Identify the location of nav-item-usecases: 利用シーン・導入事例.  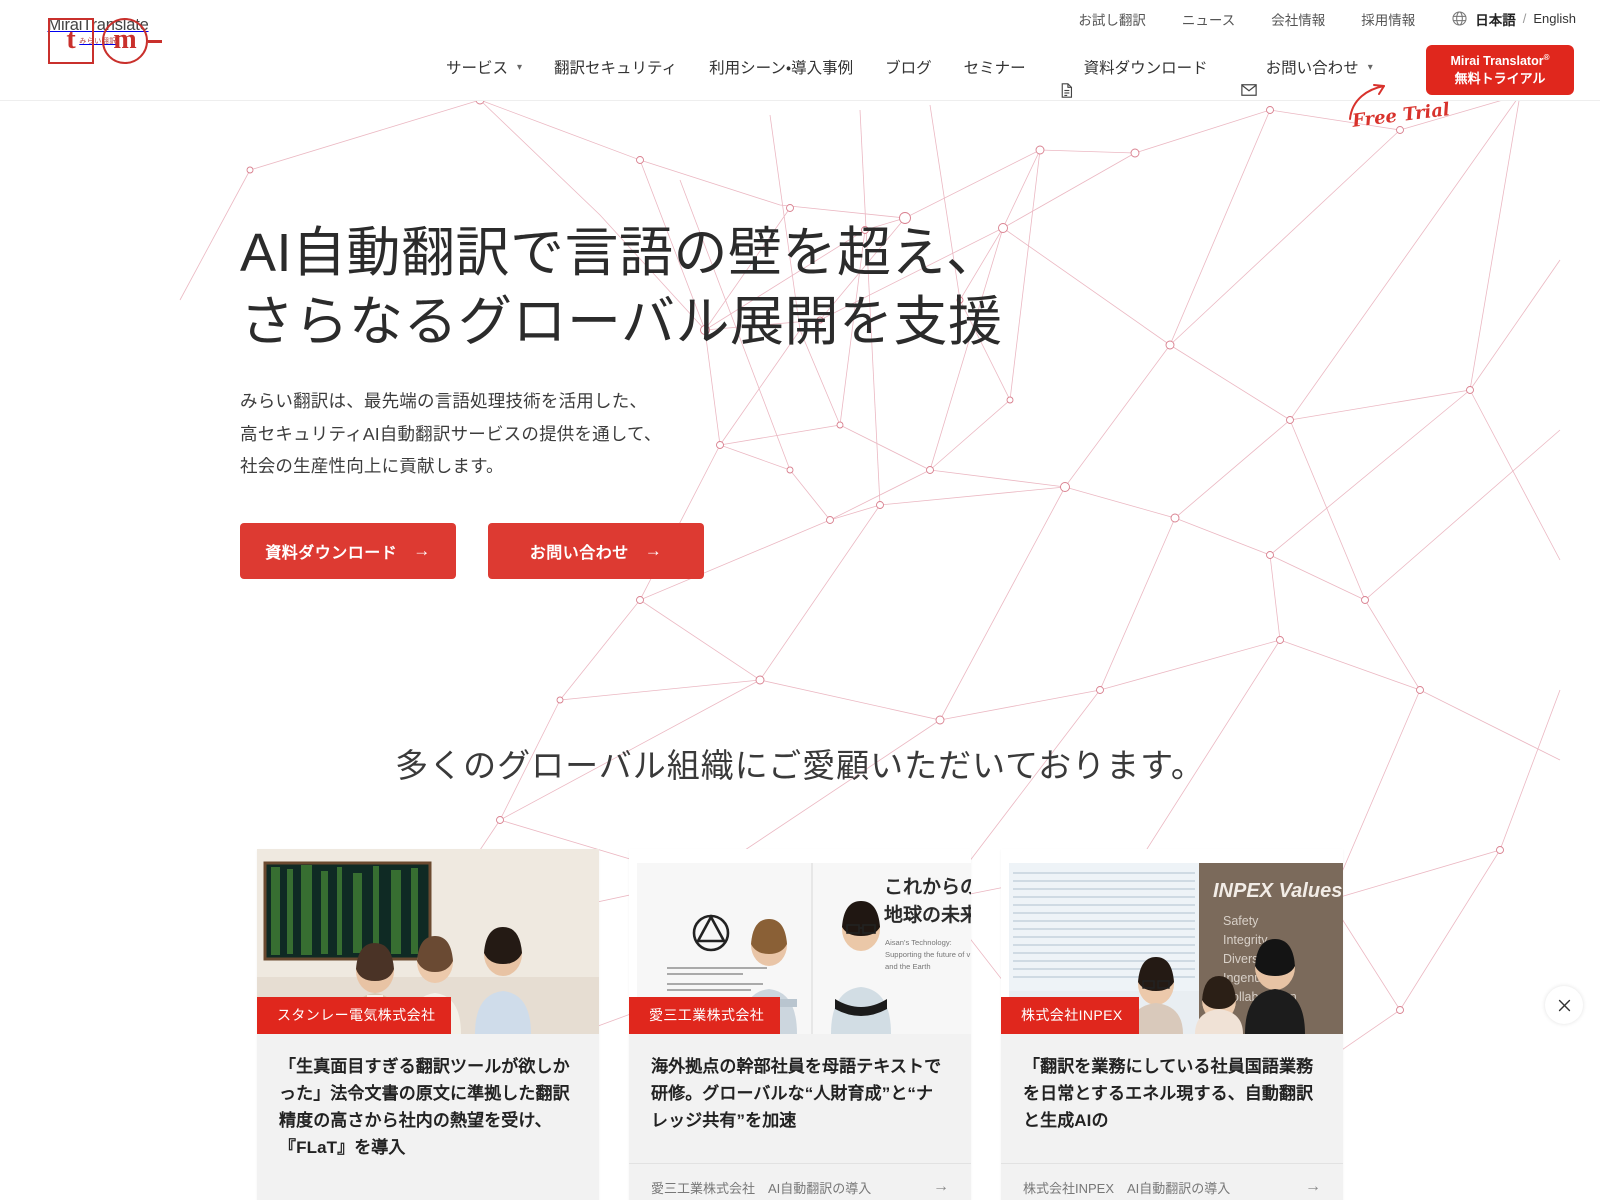
(781, 69).